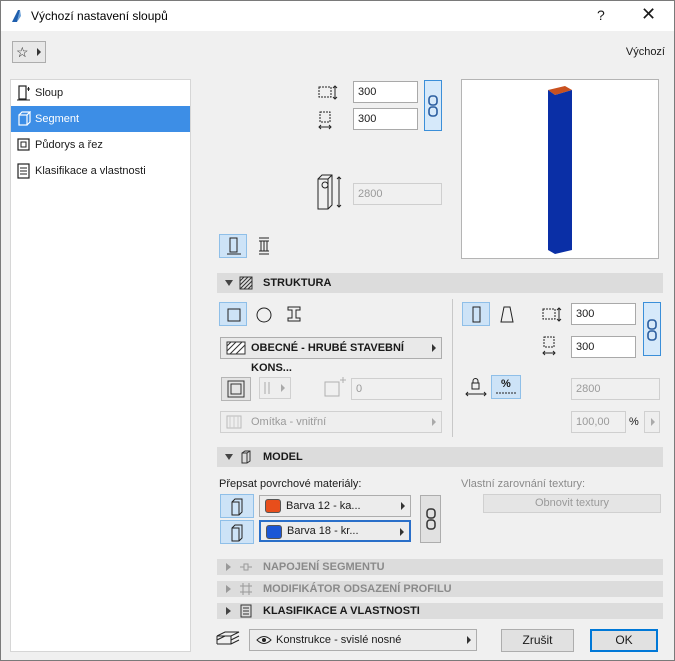 Image resolution: width=675 pixels, height=661 pixels. What do you see at coordinates (23, 144) in the screenshot?
I see `floorplan-icon` at bounding box center [23, 144].